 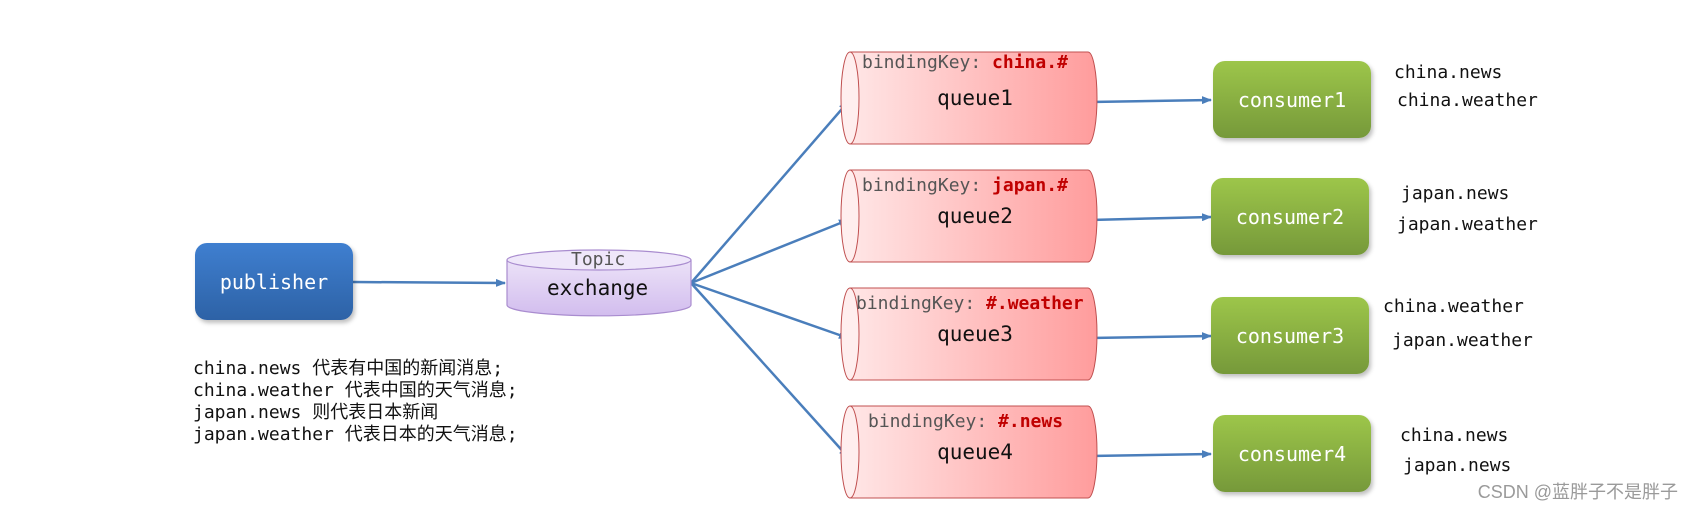 I want to click on queue3-binding-key: bindingKey: #.weather, so click(x=970, y=303).